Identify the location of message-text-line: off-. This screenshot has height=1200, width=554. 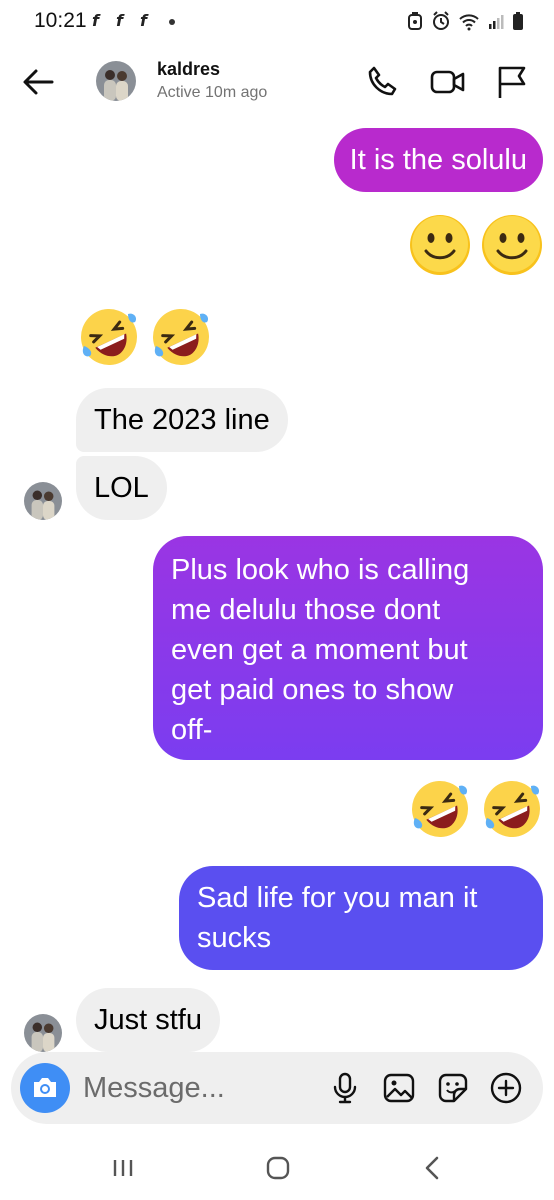
(192, 730).